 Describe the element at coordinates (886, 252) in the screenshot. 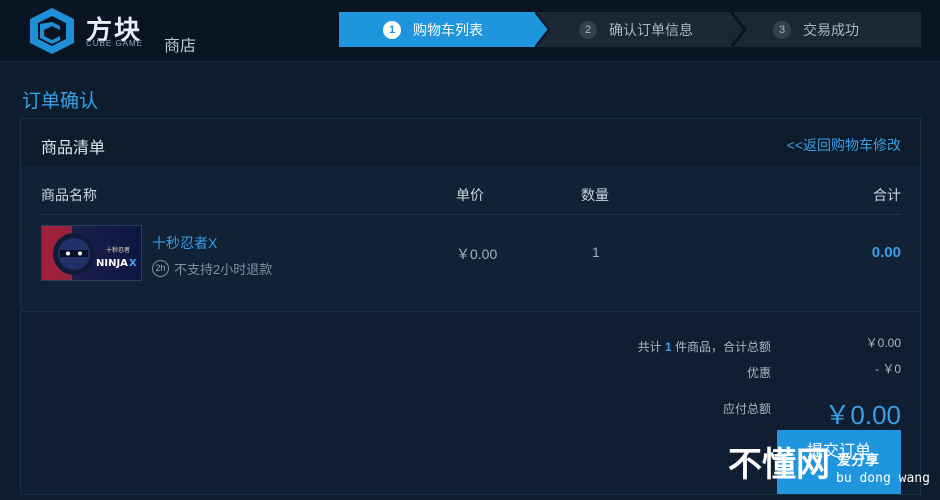

I see `item-total: 0.00` at that location.